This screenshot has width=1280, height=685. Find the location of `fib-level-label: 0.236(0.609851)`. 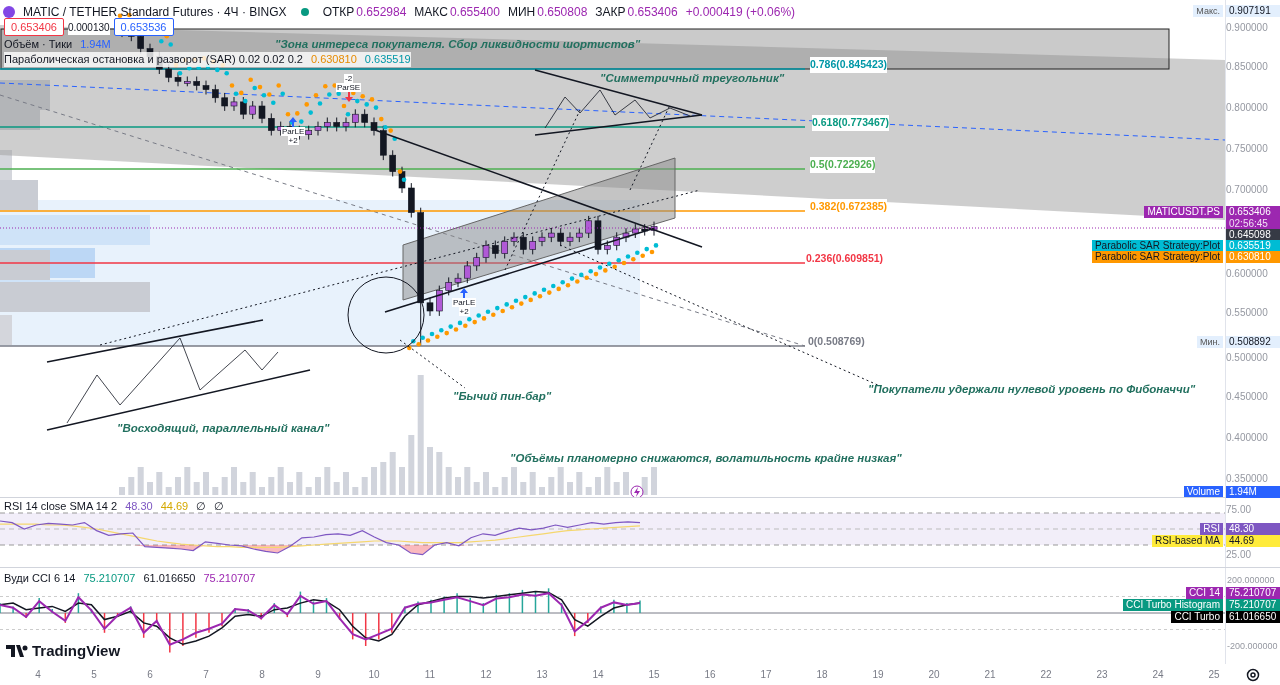

fib-level-label: 0.236(0.609851) is located at coordinates (845, 259).